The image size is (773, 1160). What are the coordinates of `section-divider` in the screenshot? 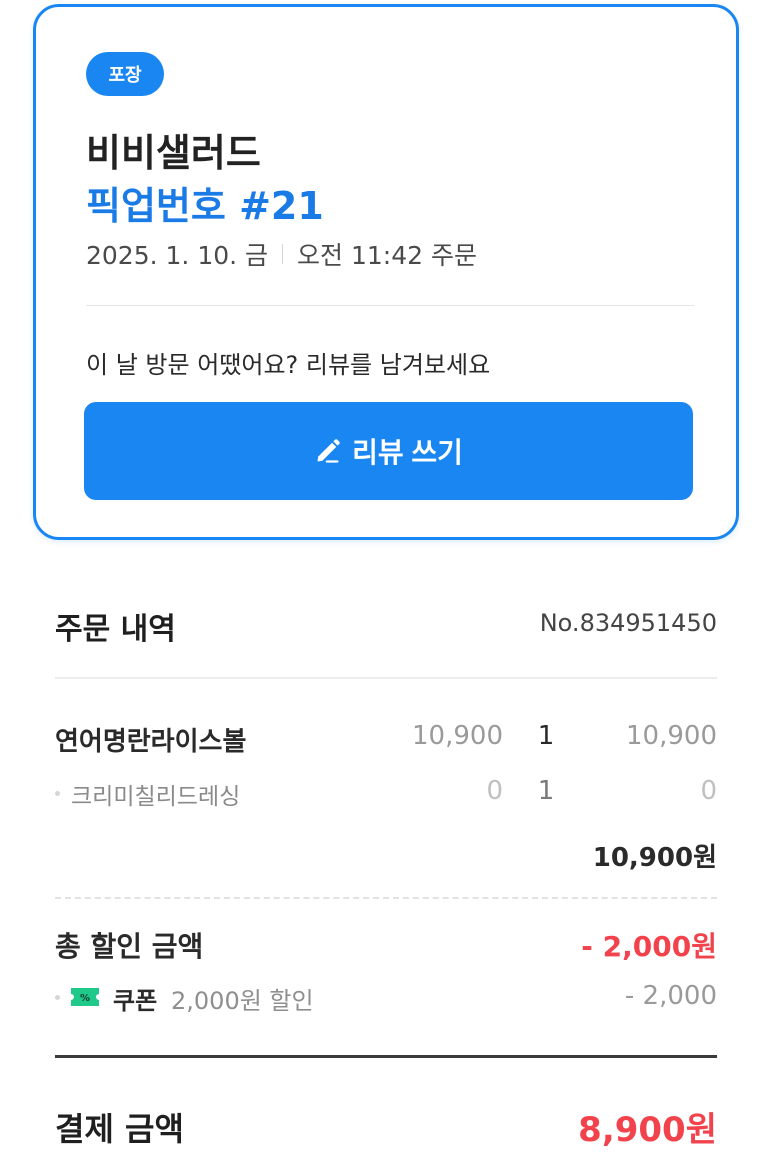 It's located at (386, 678).